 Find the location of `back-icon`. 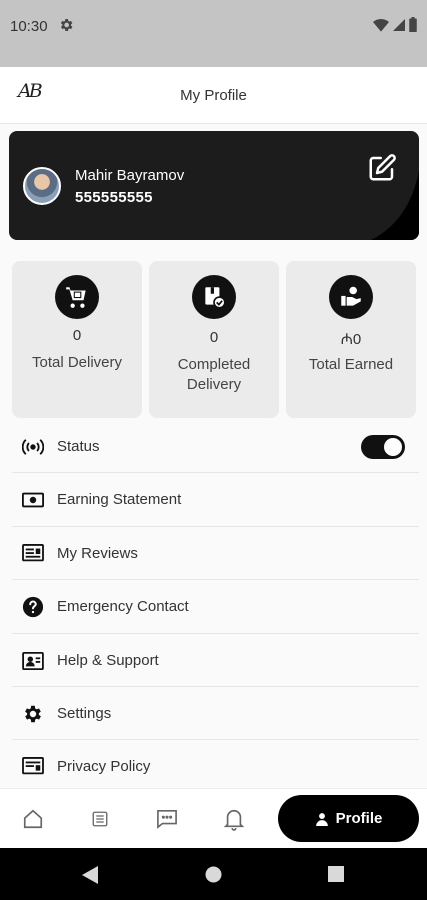

back-icon is located at coordinates (90, 877).